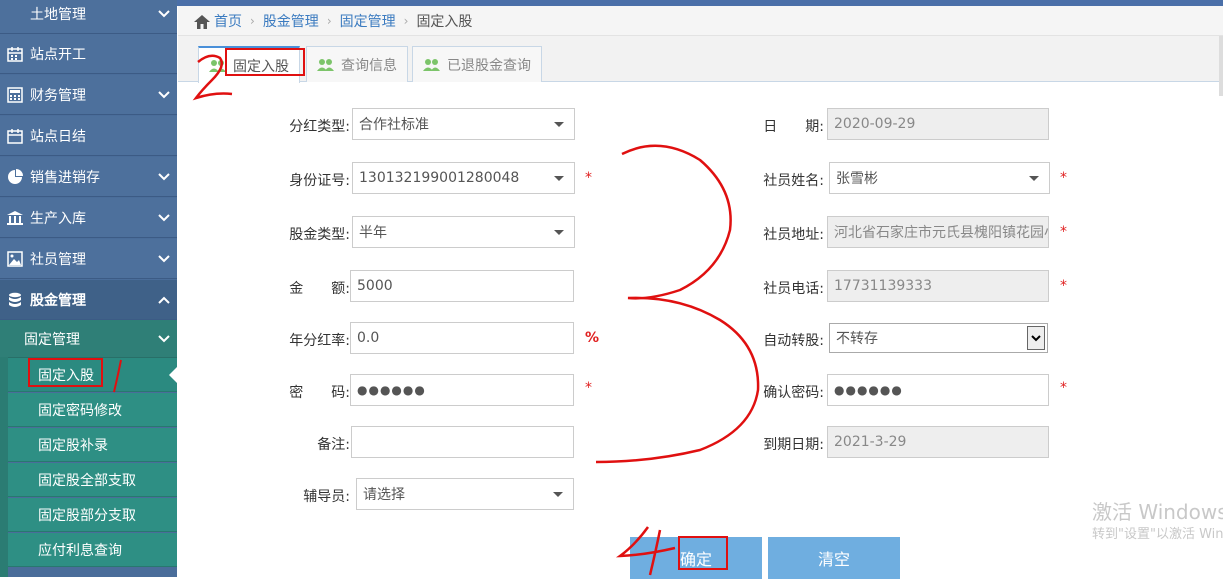  I want to click on tab-bar: 固定入股 查询信息 已退股金查询, so click(700, 59).